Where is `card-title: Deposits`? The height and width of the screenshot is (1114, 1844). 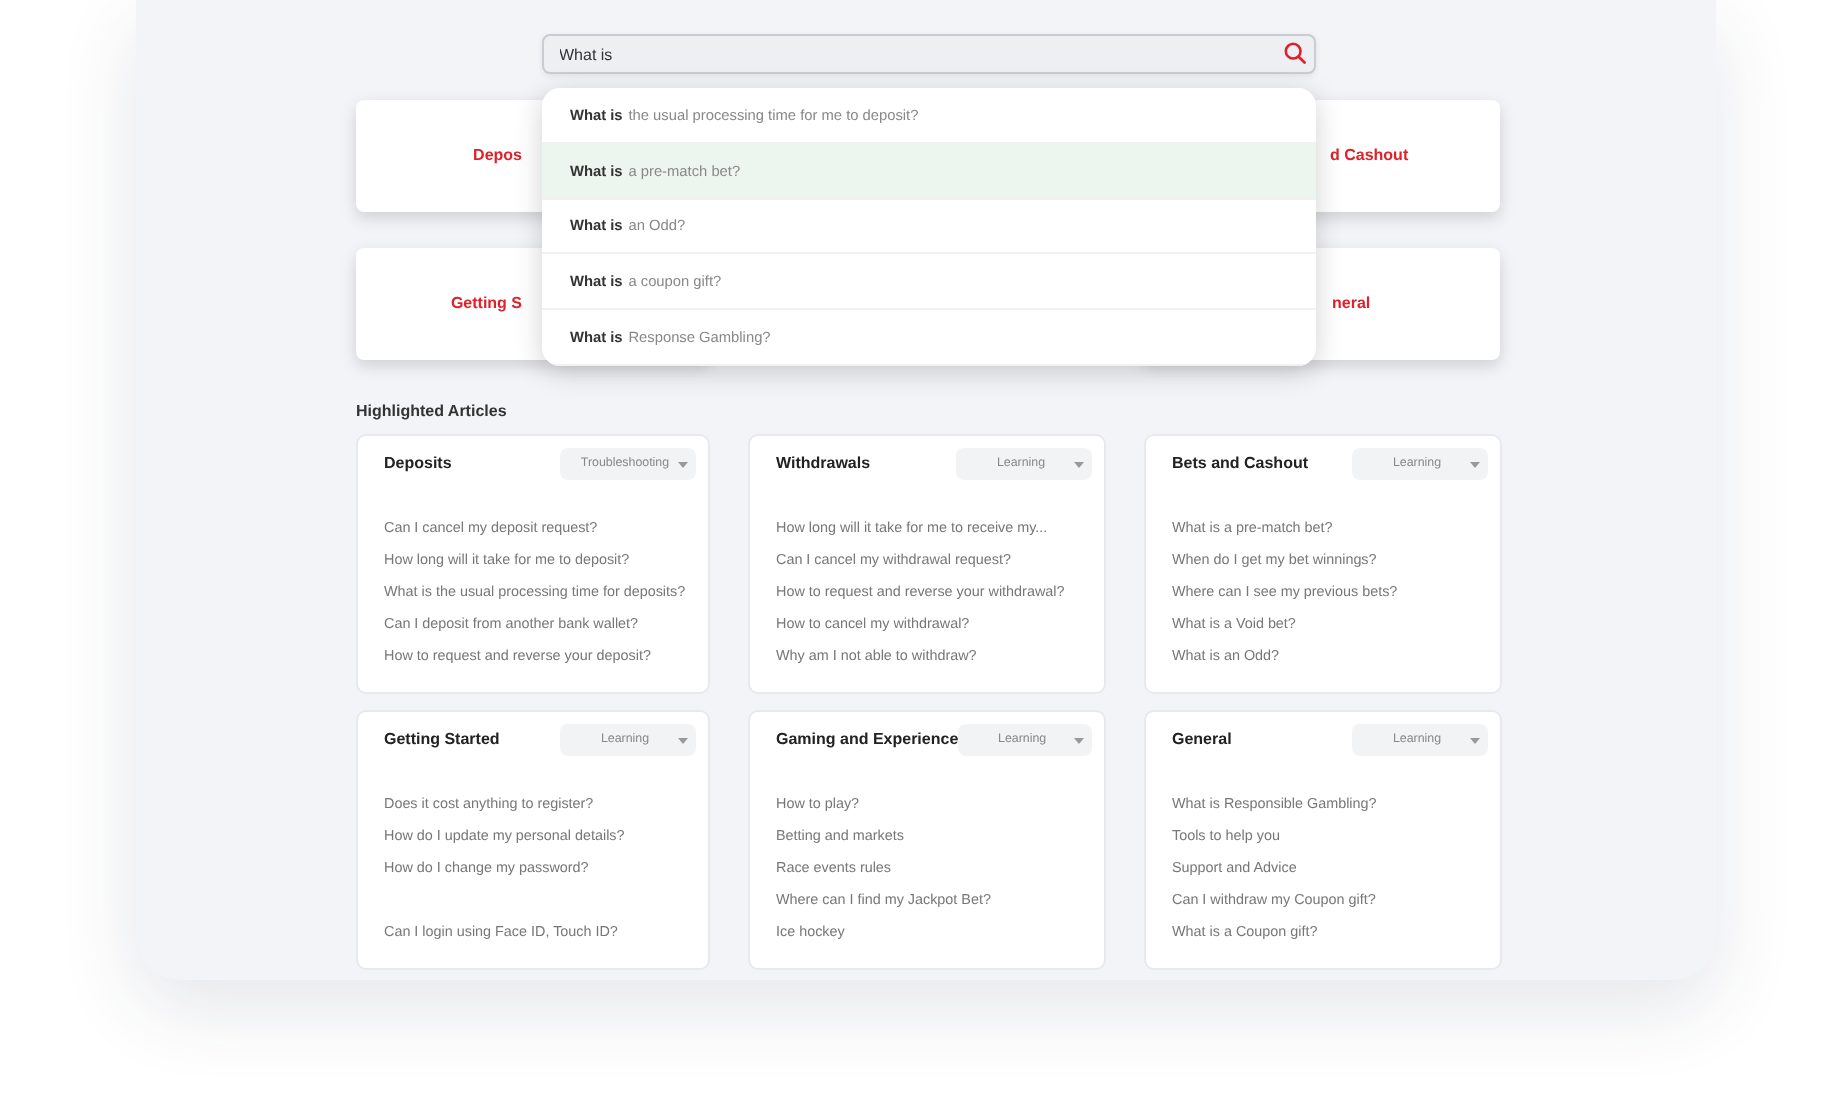 card-title: Deposits is located at coordinates (418, 464).